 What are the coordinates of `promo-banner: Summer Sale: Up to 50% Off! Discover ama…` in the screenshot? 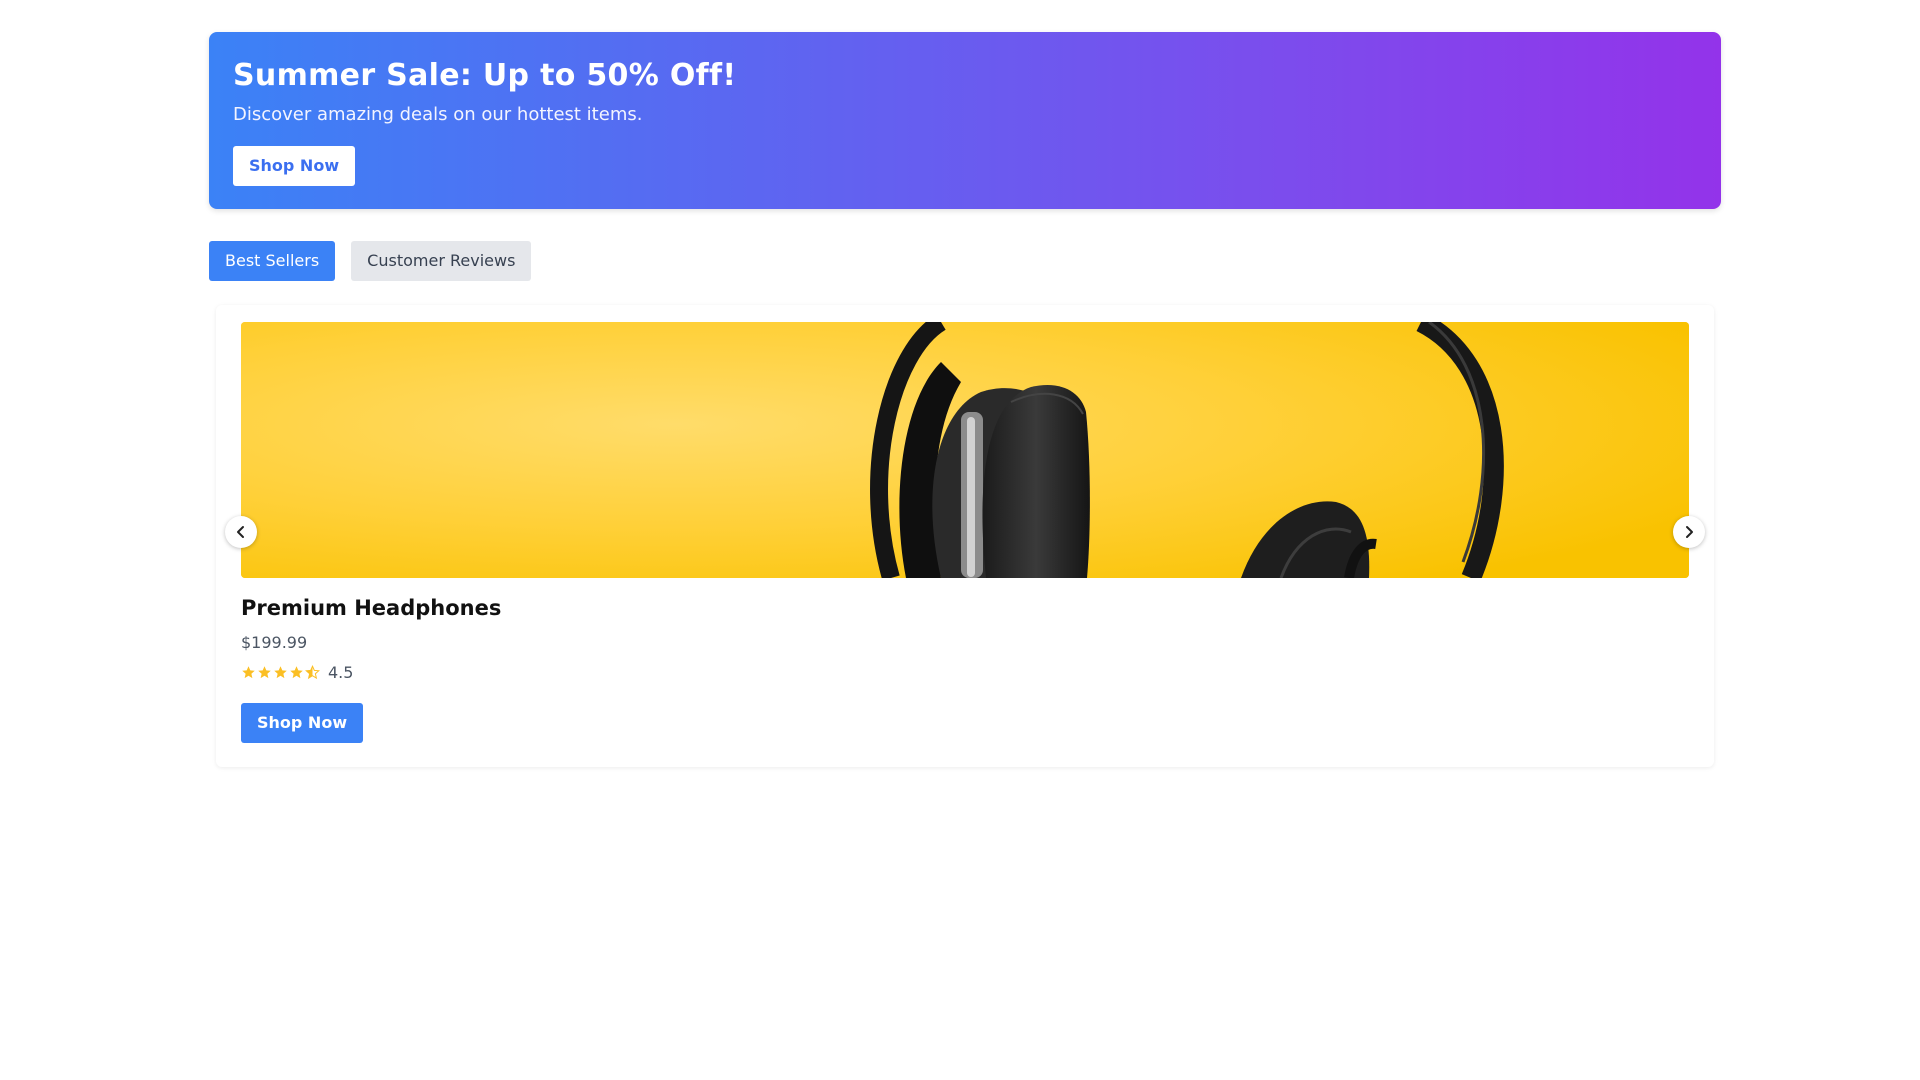 It's located at (965, 120).